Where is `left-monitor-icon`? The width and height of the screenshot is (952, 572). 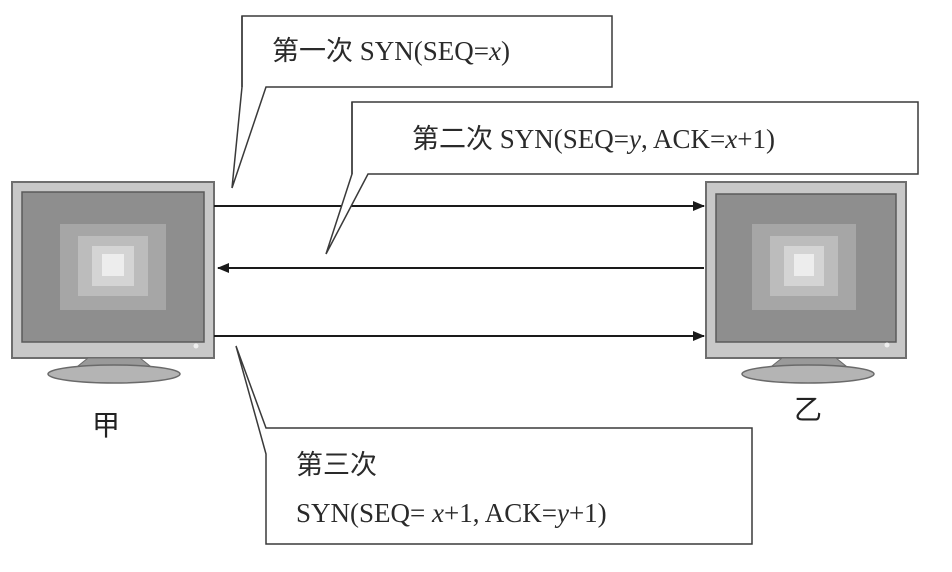
left-monitor-icon is located at coordinates (113, 282).